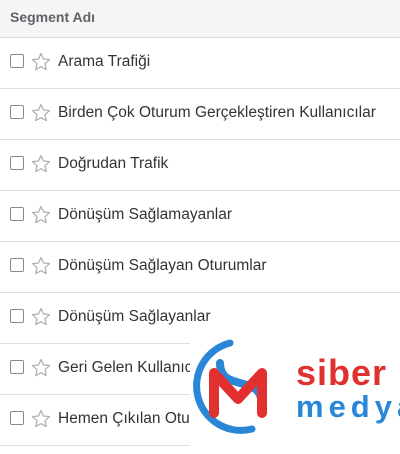 This screenshot has height=454, width=400. I want to click on segment-row: Dönüşüm Sağlamayanlar, so click(200, 216).